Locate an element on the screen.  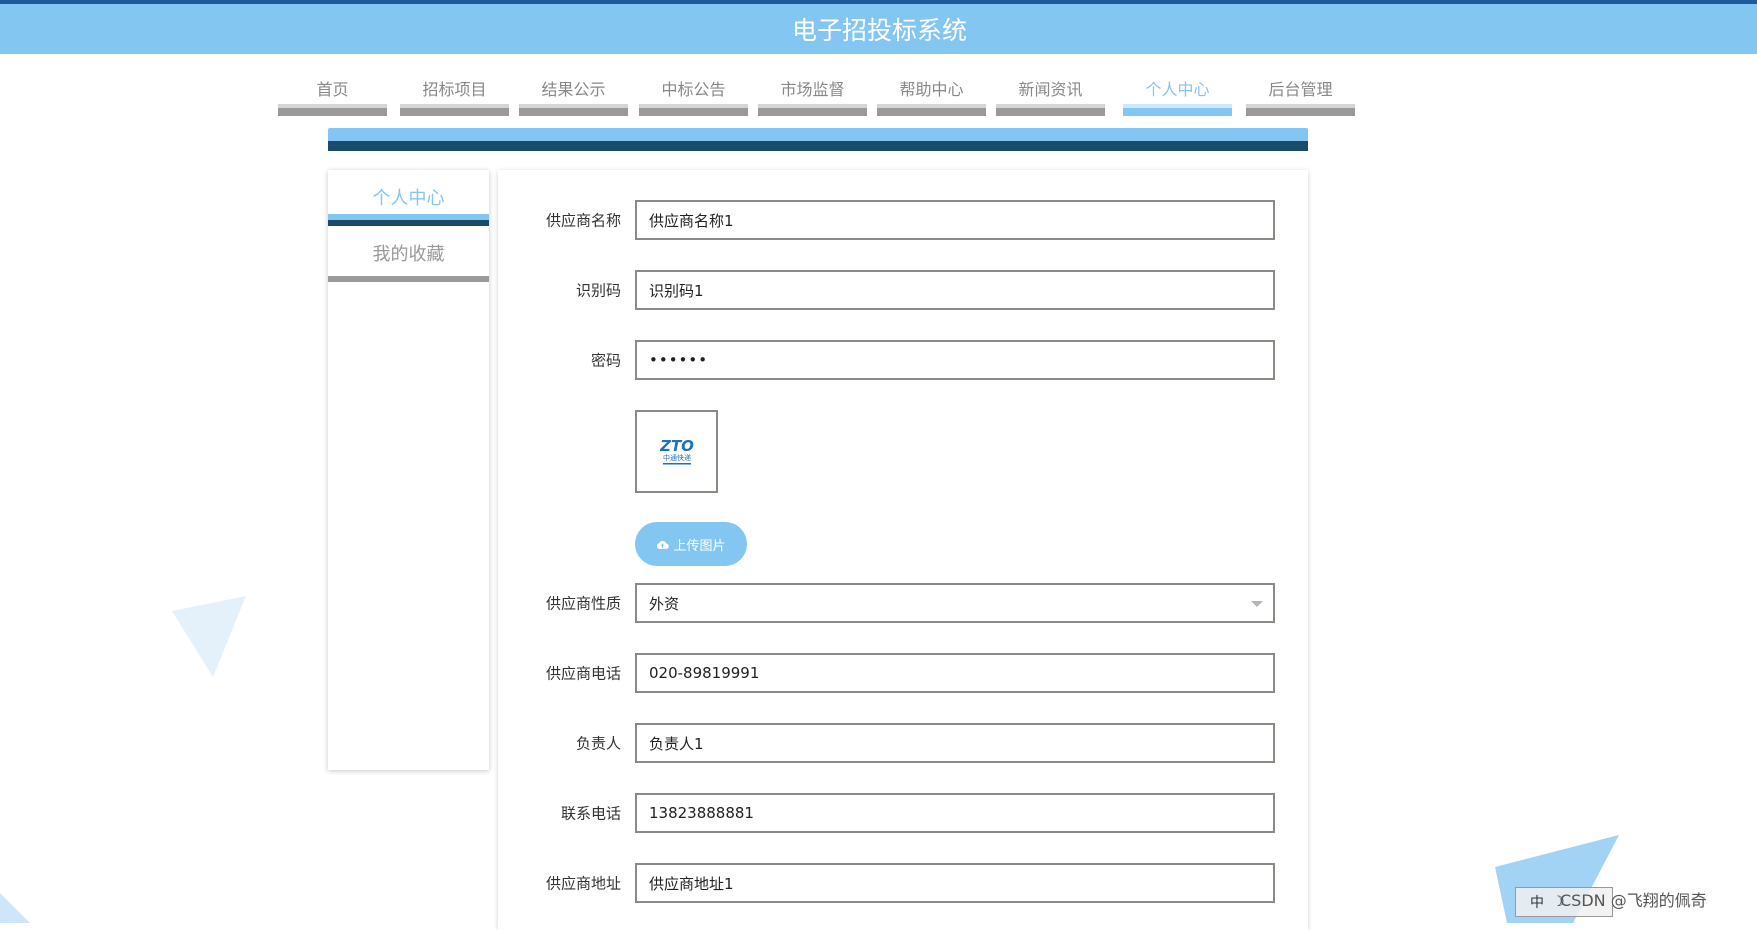
field-label: 供应商地址 is located at coordinates (583, 883).